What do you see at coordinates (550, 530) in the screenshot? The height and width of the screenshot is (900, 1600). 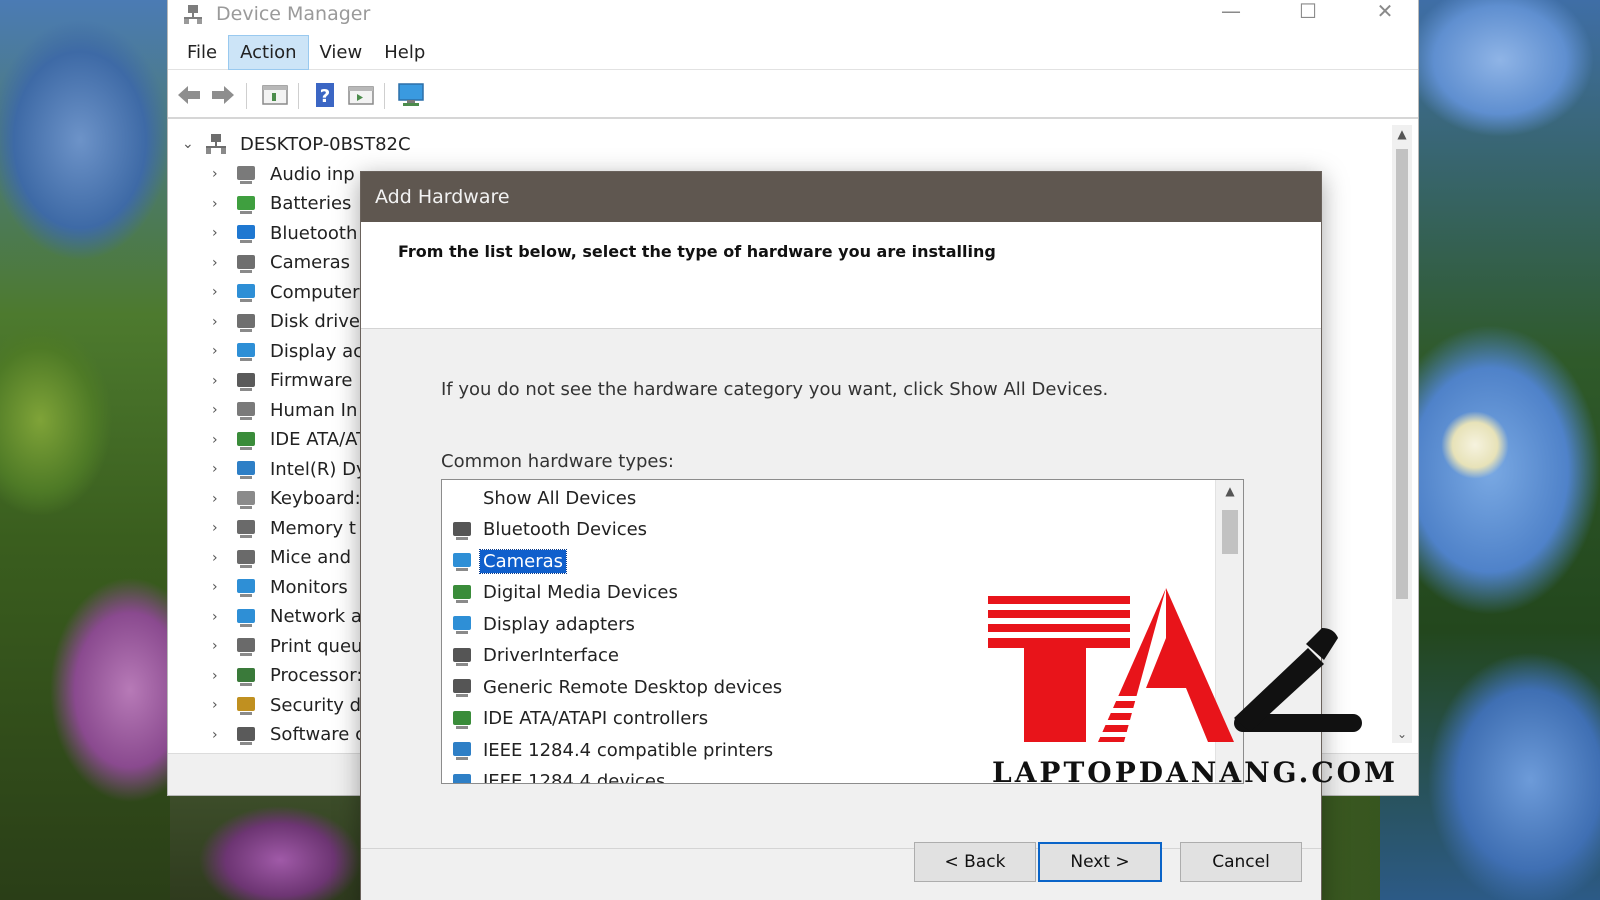 I see `hardware-list-item: Bluetooth Devices` at bounding box center [550, 530].